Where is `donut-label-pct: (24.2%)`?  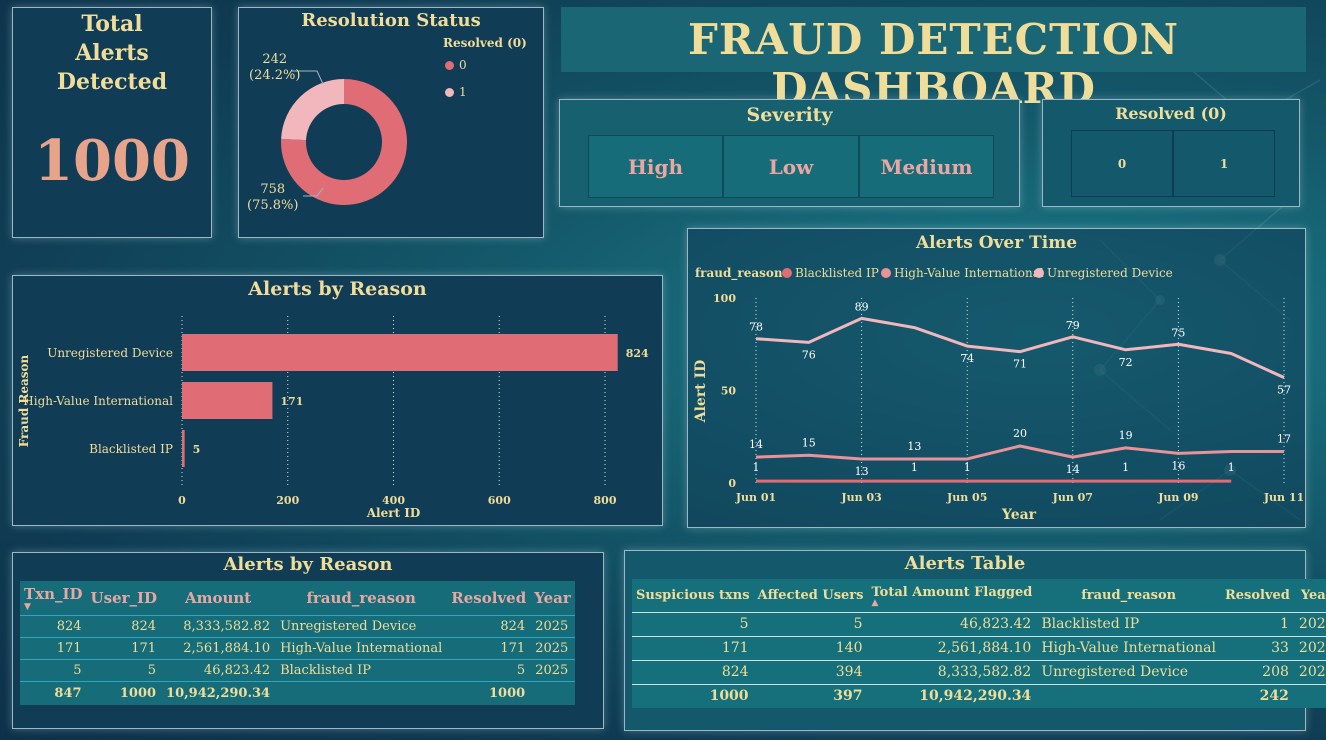
donut-label-pct: (24.2%) is located at coordinates (275, 75).